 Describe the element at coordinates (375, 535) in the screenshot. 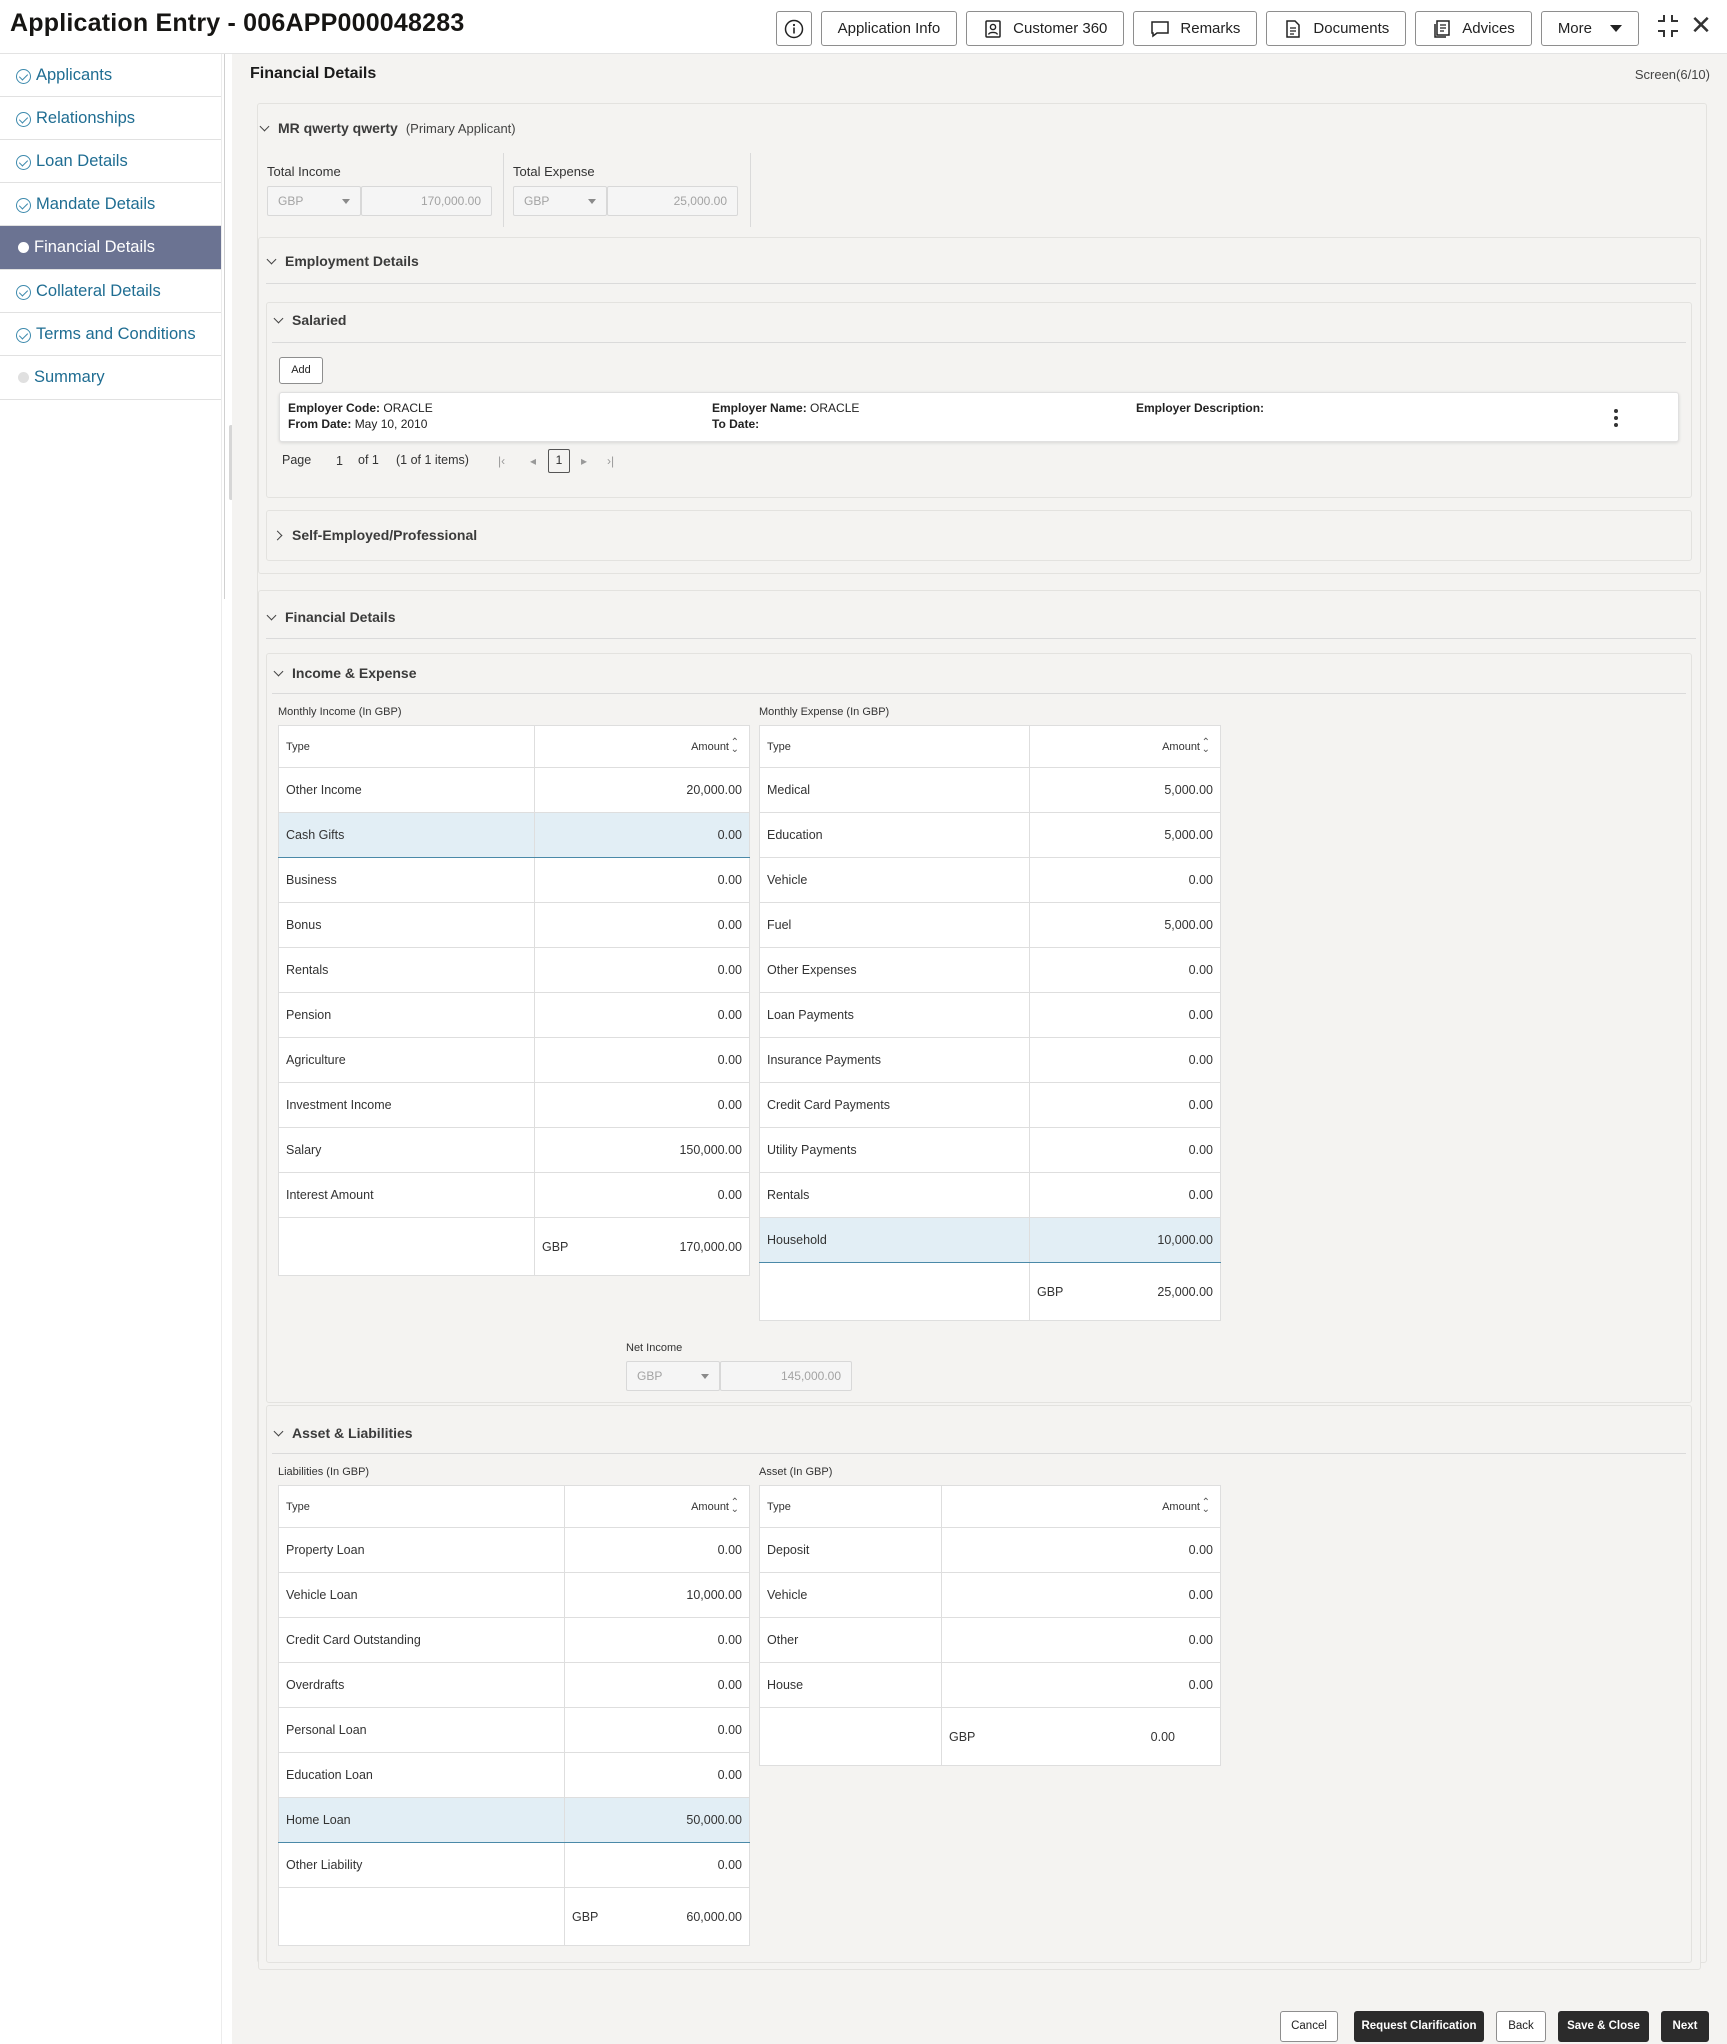

I see `self-employed-header: Self-Employed/Professional` at that location.